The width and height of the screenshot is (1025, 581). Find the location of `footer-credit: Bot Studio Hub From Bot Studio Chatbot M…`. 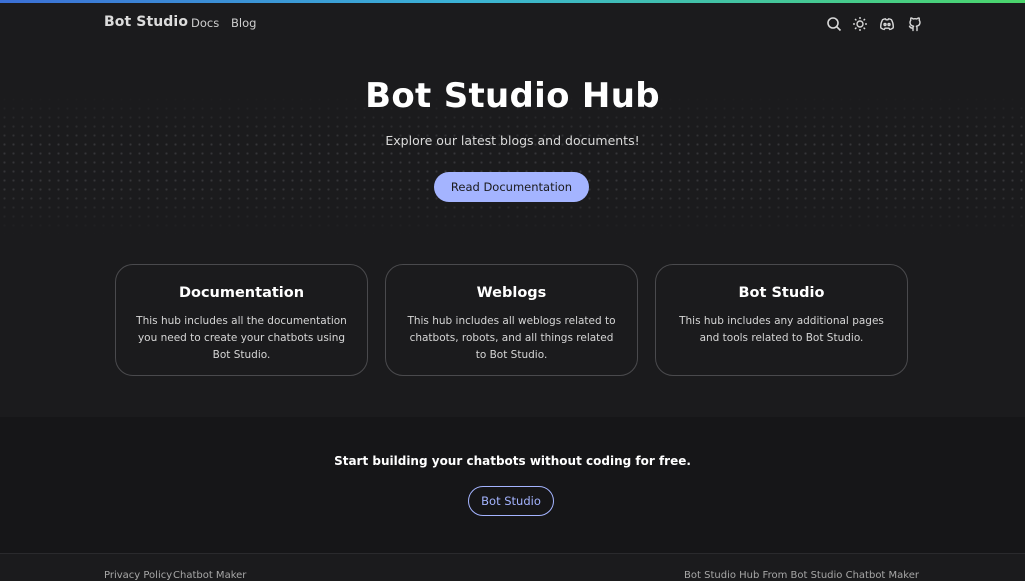

footer-credit: Bot Studio Hub From Bot Studio Chatbot M… is located at coordinates (801, 575).